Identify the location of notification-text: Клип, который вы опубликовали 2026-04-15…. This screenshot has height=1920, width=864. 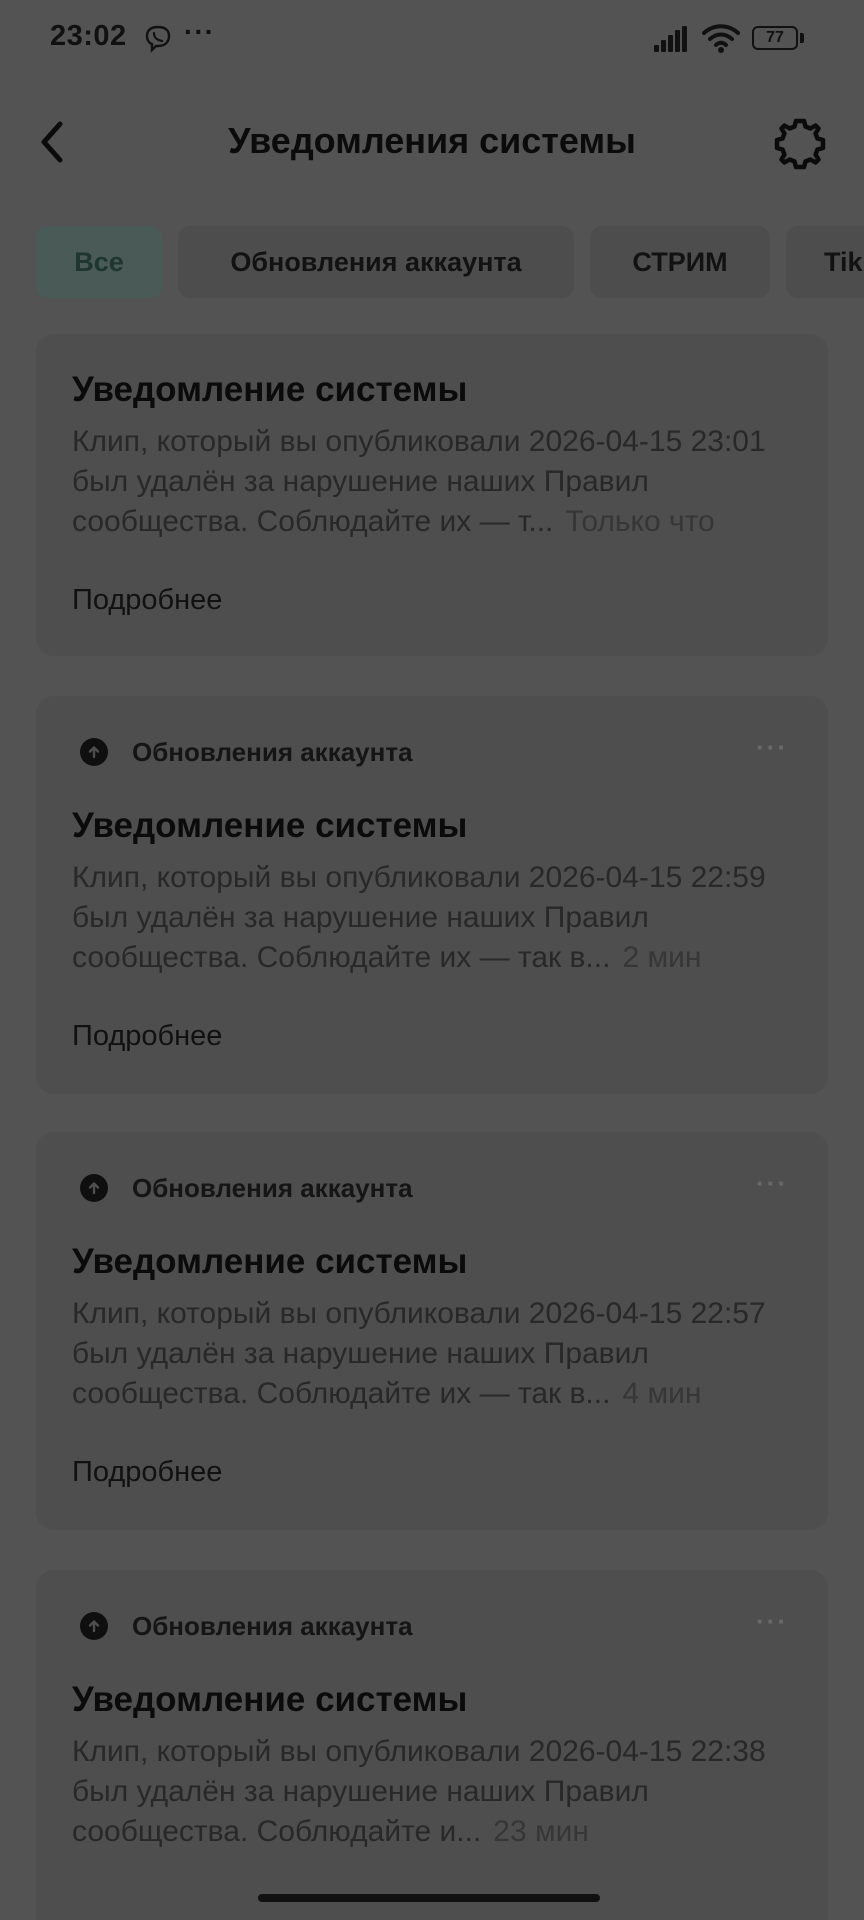
(419, 1791).